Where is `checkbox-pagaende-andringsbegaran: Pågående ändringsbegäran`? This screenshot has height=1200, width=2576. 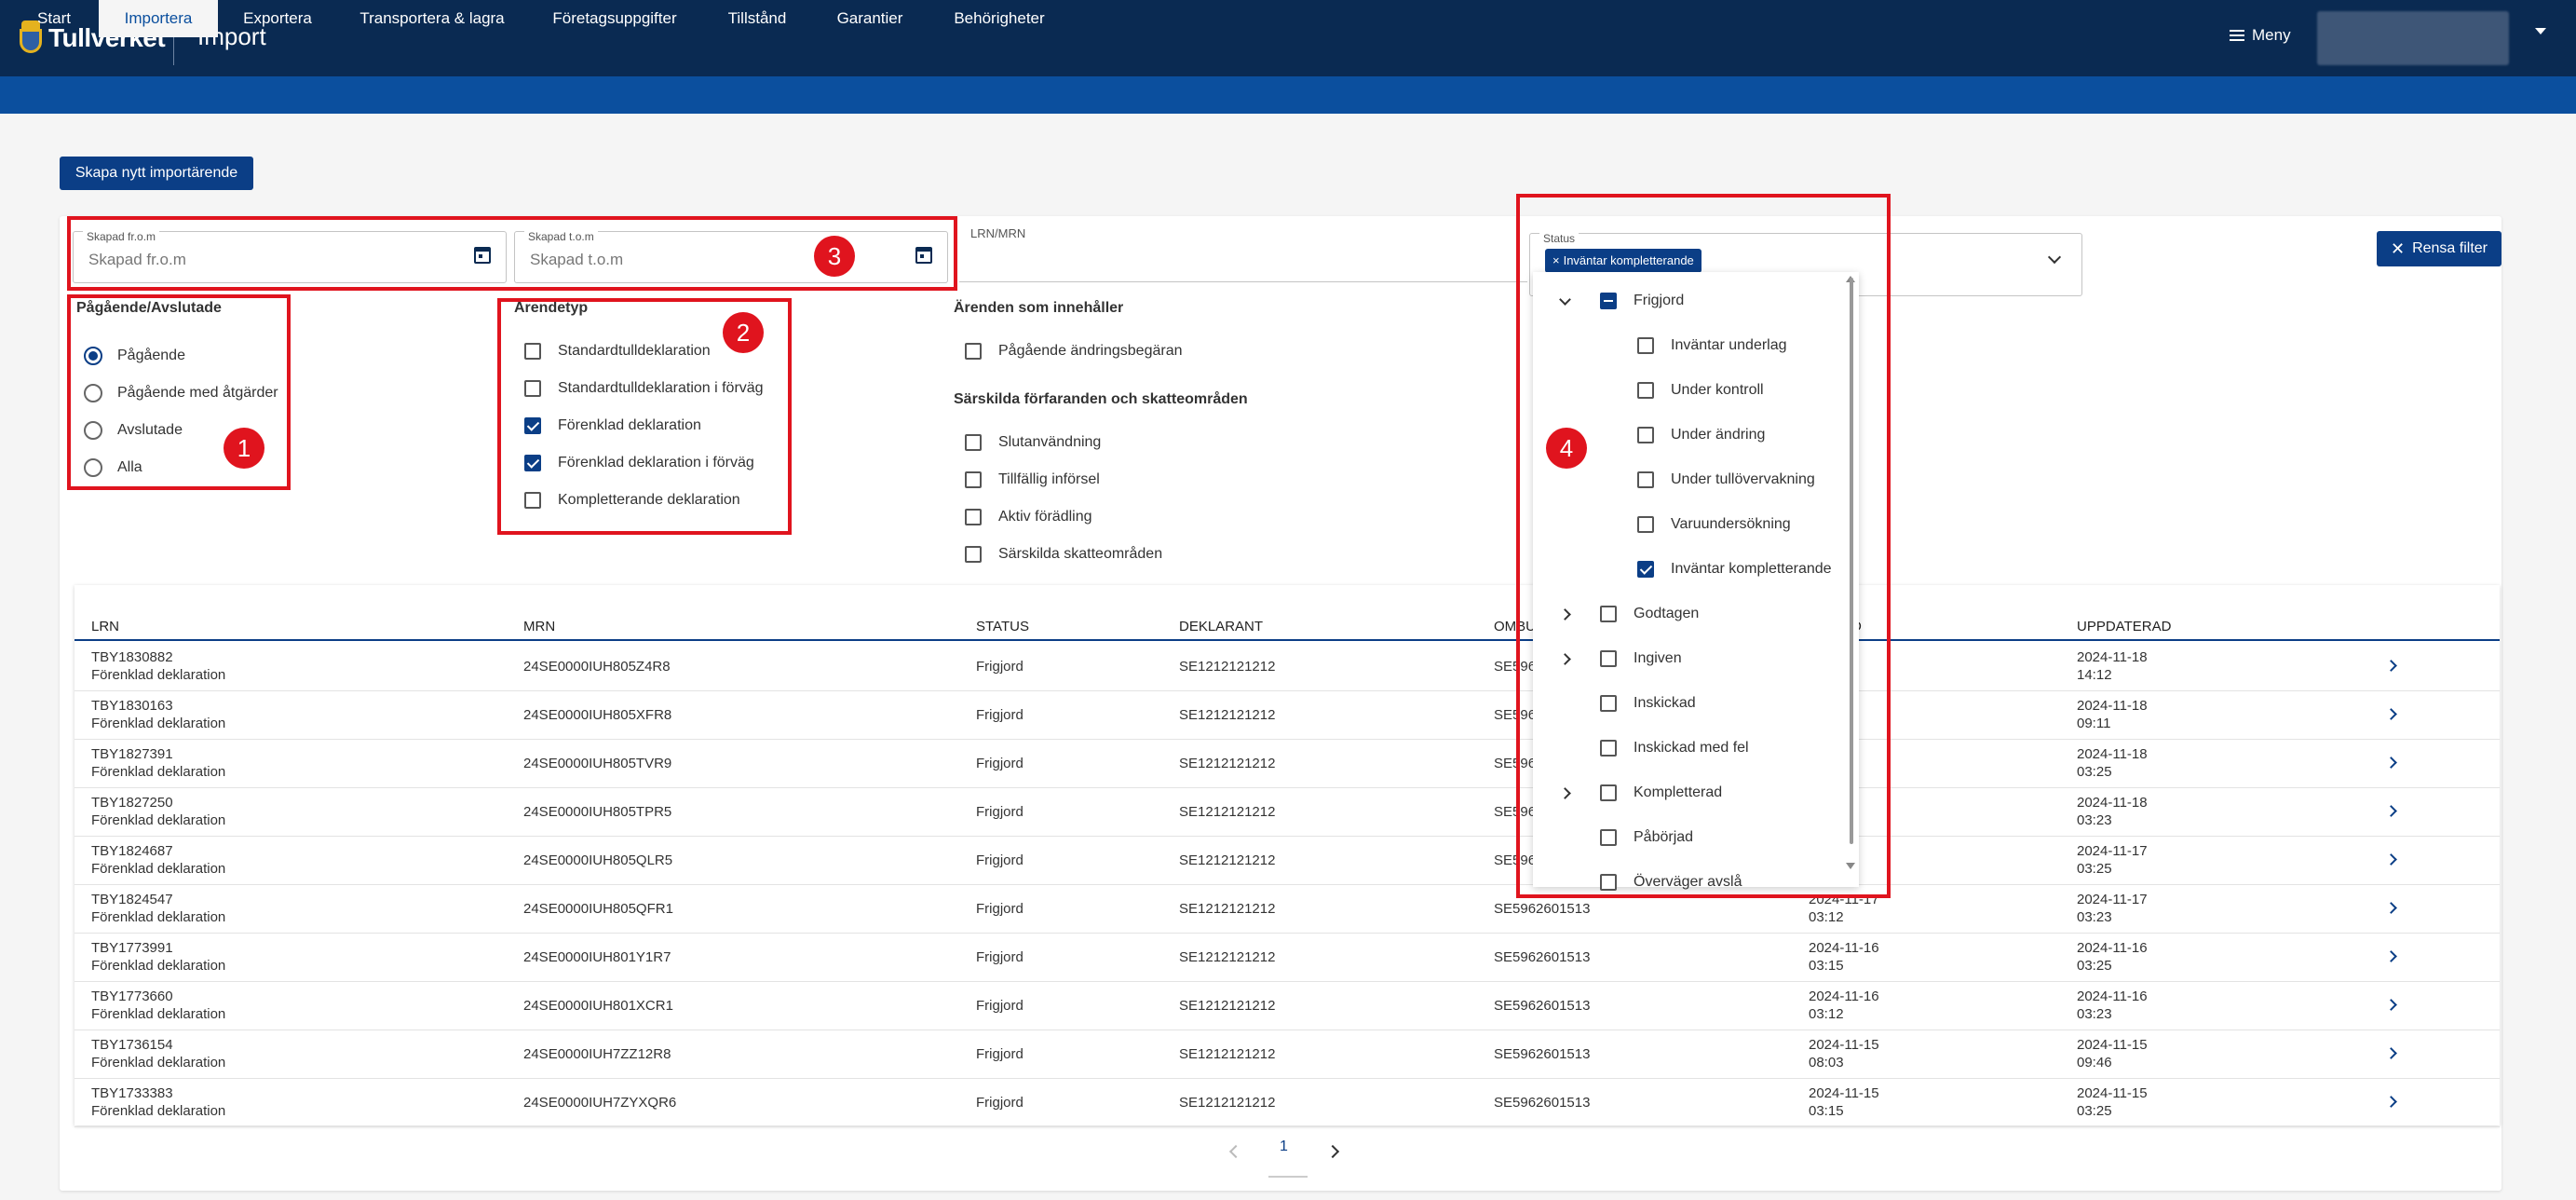
checkbox-pagaende-andringsbegaran: Pågående ändringsbegäran is located at coordinates (1074, 351).